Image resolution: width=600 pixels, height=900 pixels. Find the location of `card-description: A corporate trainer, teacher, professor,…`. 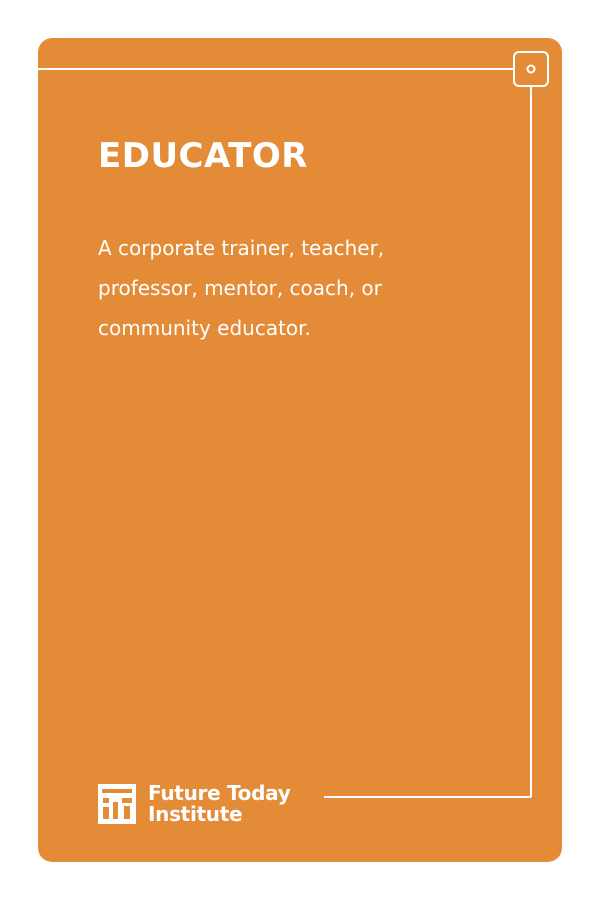

card-description: A corporate trainer, teacher, professor,… is located at coordinates (241, 288).